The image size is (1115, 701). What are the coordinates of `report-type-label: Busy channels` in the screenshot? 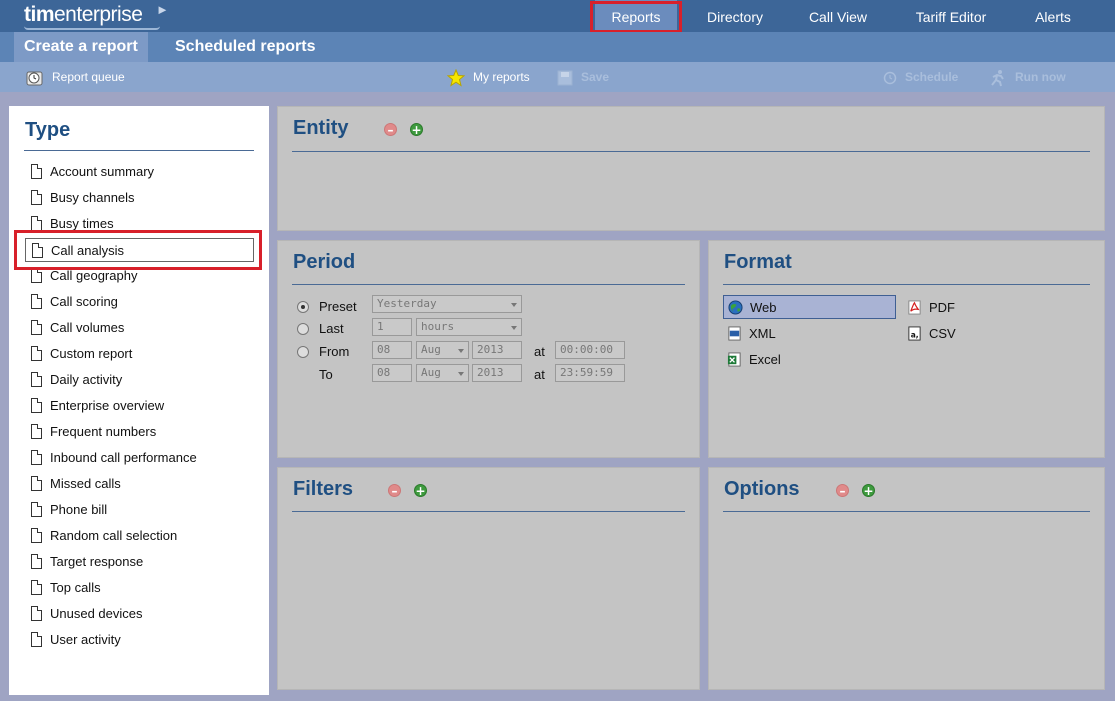 It's located at (92, 197).